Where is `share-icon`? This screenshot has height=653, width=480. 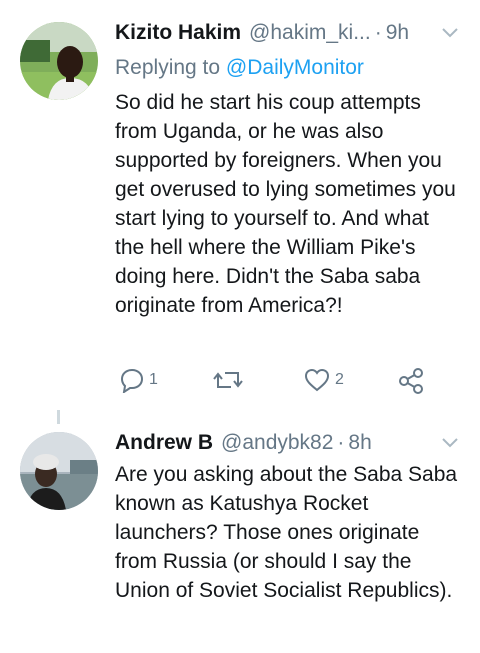 share-icon is located at coordinates (411, 381).